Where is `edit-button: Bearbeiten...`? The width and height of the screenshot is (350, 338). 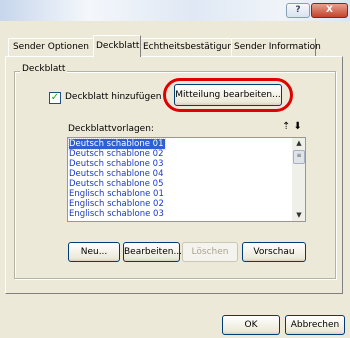 edit-button: Bearbeiten... is located at coordinates (152, 252).